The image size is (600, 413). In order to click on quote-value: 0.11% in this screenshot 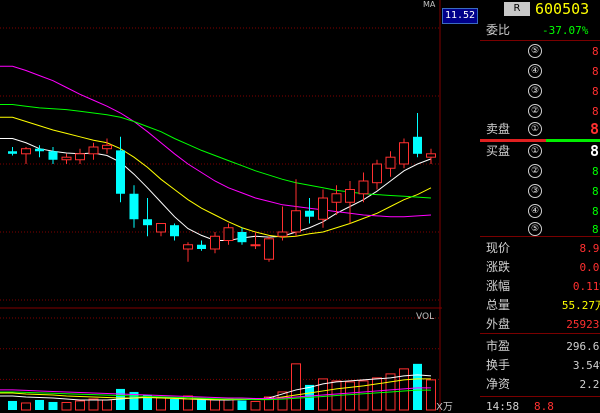, I will do `click(586, 286)`.